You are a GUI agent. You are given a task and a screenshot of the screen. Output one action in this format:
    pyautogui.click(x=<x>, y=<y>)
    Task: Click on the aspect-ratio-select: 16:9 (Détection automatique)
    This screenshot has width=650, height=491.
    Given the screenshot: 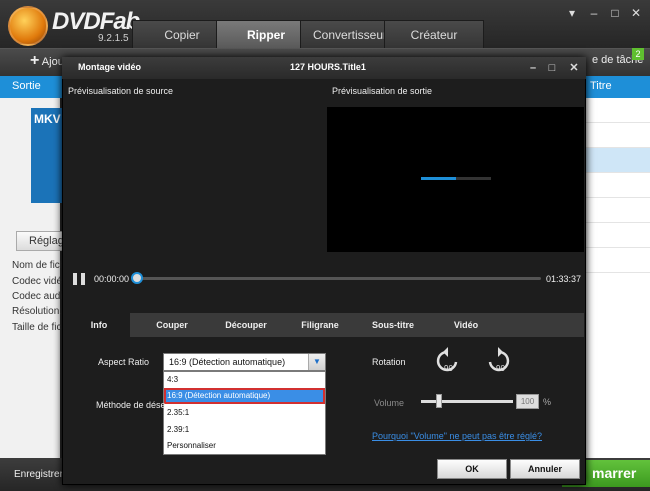 What is the action you would take?
    pyautogui.click(x=244, y=362)
    